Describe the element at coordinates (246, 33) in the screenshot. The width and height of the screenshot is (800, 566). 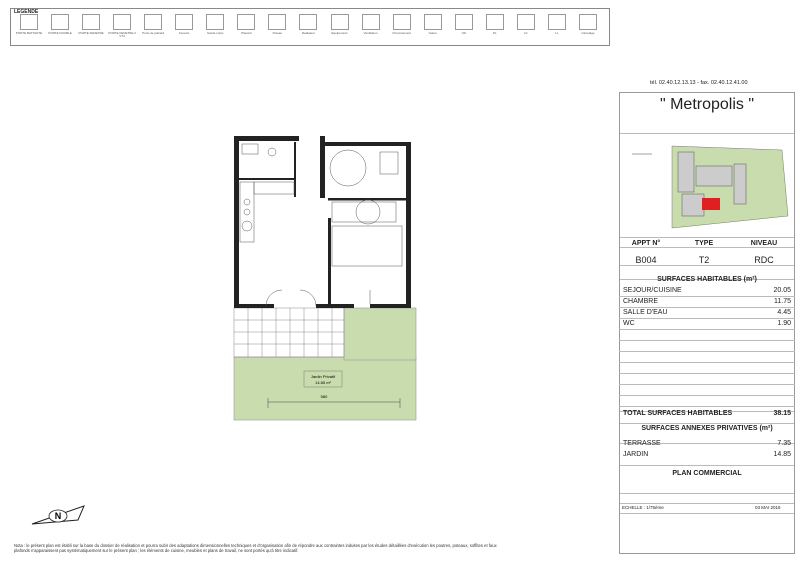
I see `legend-item-label: Placard` at that location.